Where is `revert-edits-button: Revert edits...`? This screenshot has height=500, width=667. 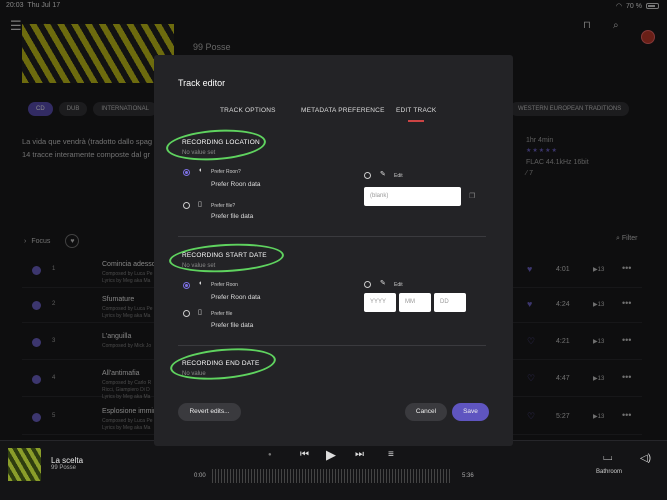
revert-edits-button: Revert edits... is located at coordinates (209, 412).